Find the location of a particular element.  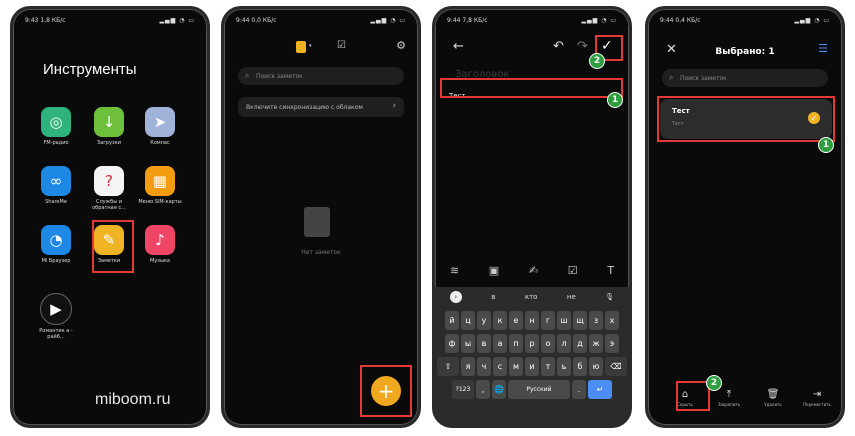

app-glyph-icon: ▶ is located at coordinates (56, 309).